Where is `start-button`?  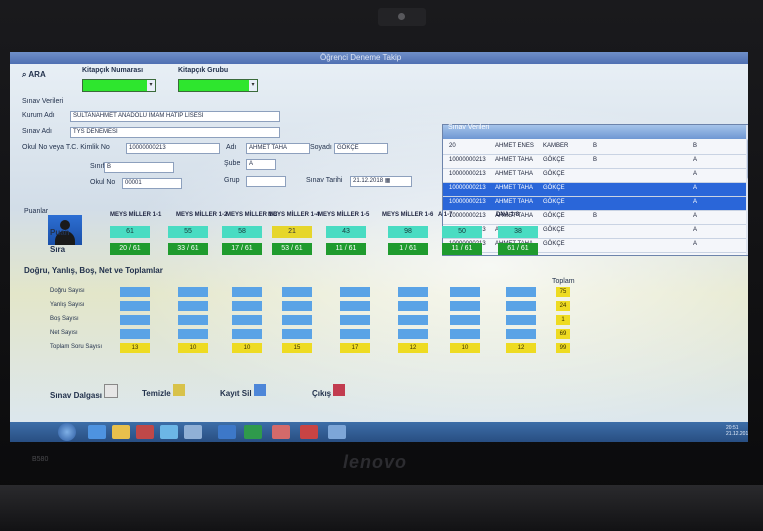 start-button is located at coordinates (67, 432).